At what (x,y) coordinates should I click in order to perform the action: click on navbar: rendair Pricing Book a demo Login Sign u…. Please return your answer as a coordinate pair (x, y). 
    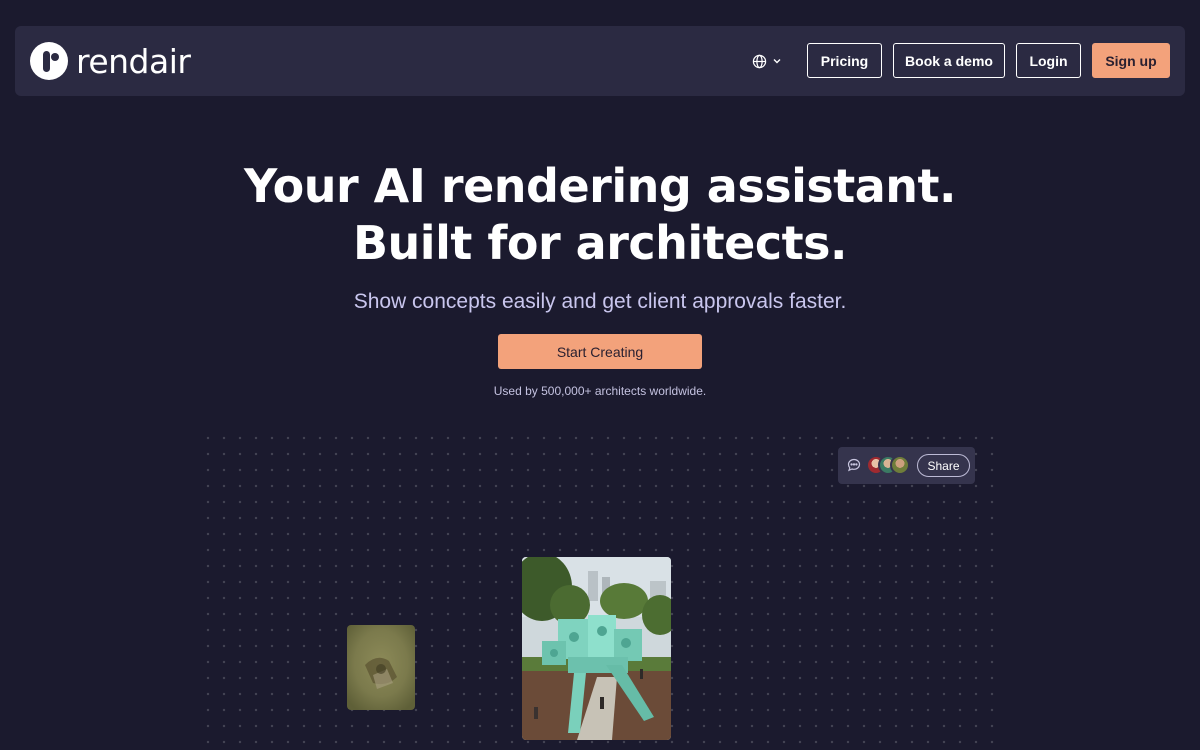
    Looking at the image, I should click on (600, 61).